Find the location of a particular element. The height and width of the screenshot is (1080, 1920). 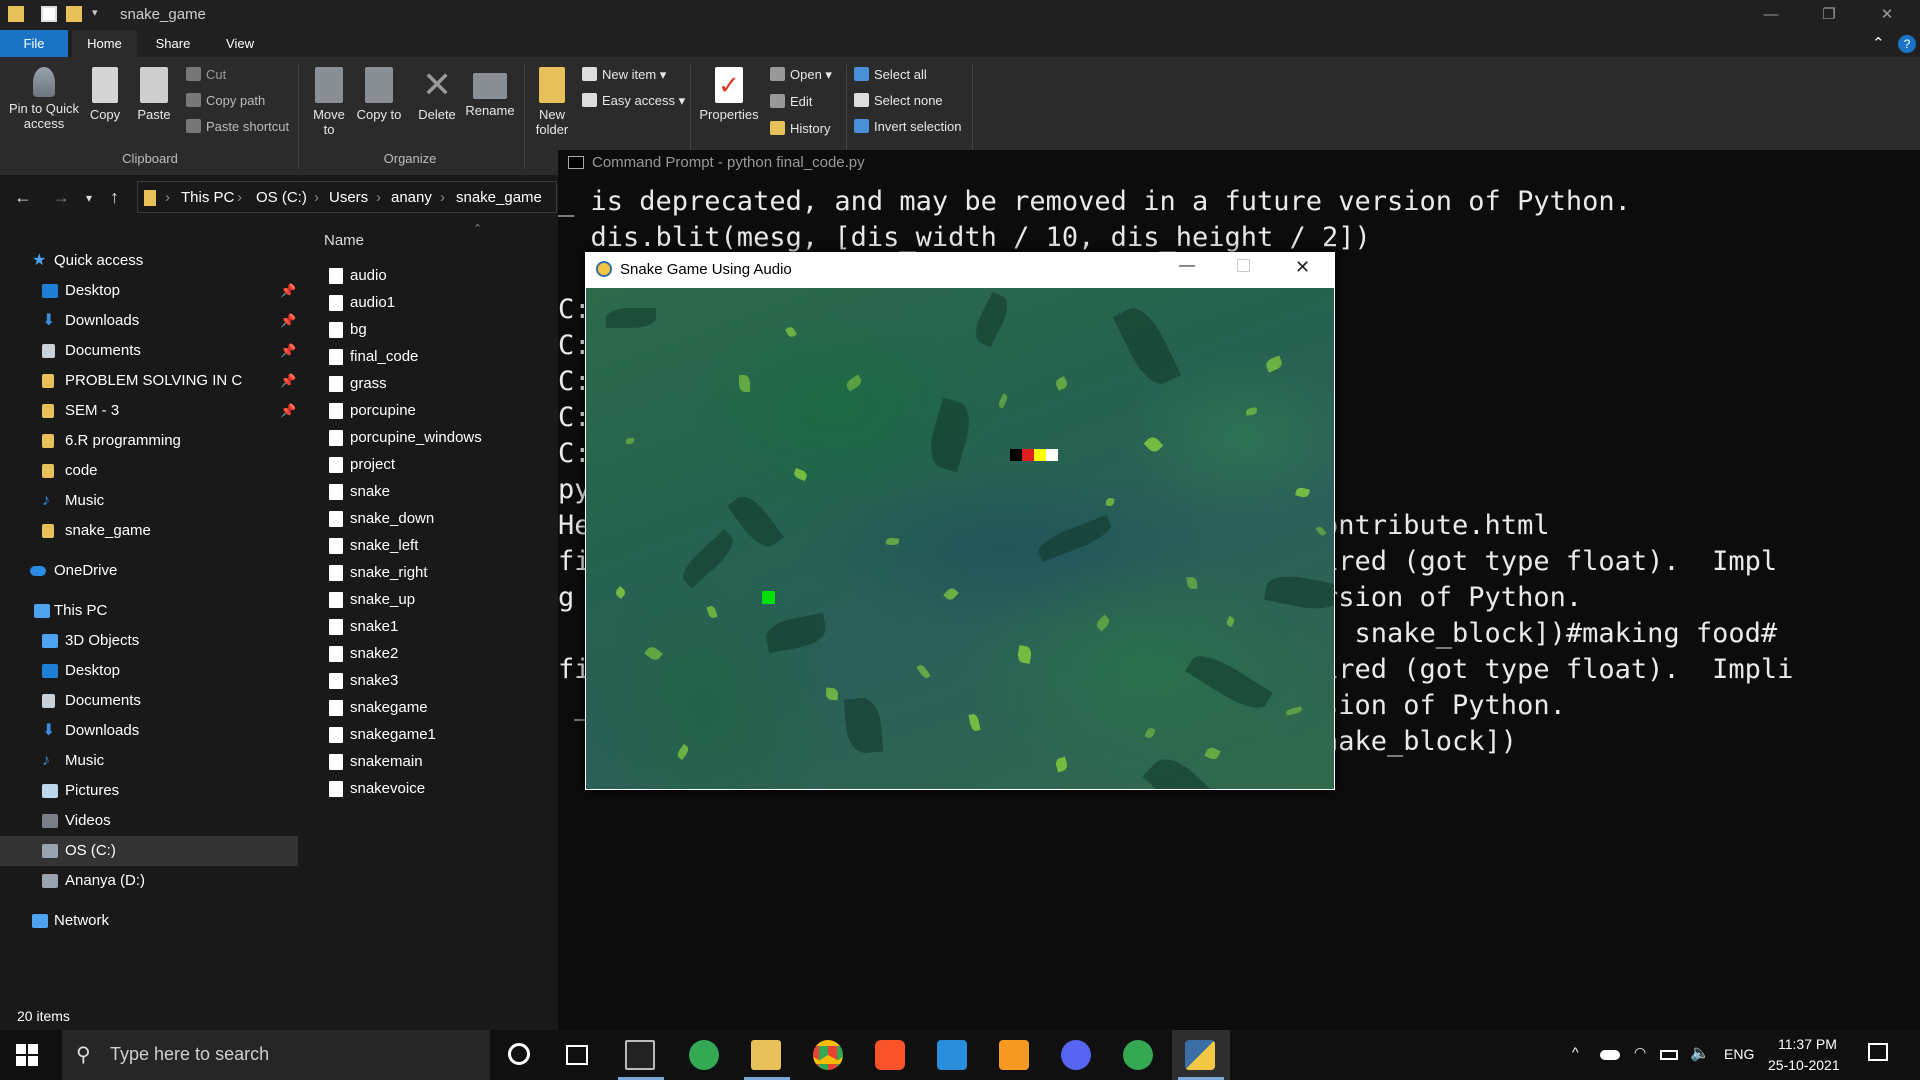

recent-locations-icon: ▾ is located at coordinates (89, 198).